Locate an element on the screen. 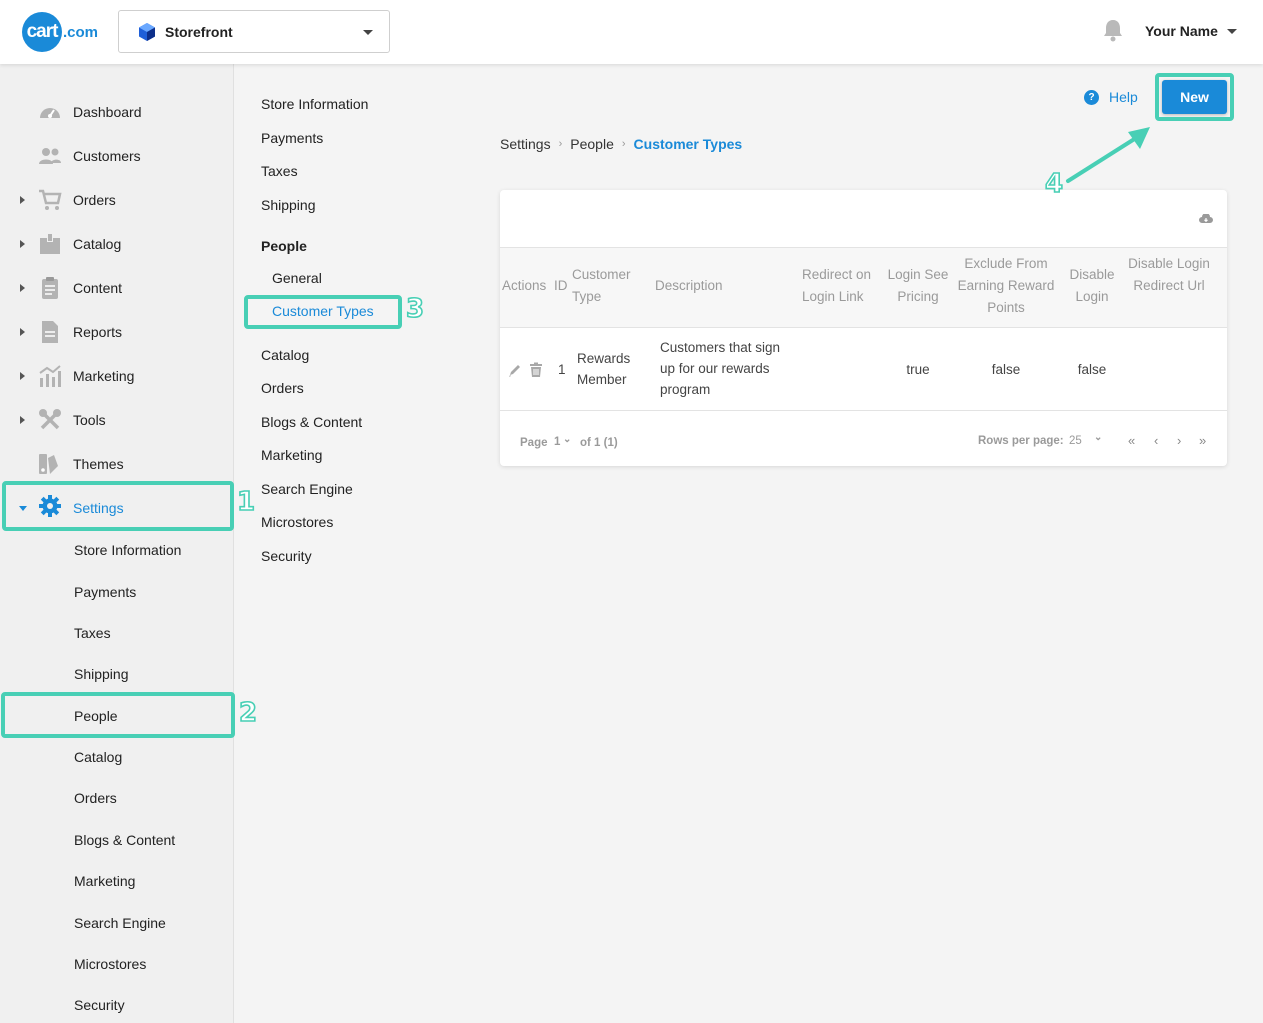  settings-menu-catalog: Catalog is located at coordinates (285, 355).